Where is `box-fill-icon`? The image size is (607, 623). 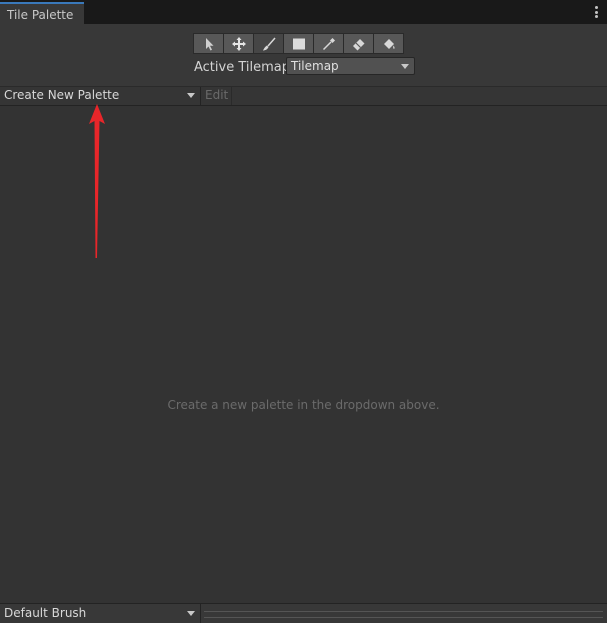 box-fill-icon is located at coordinates (298, 43).